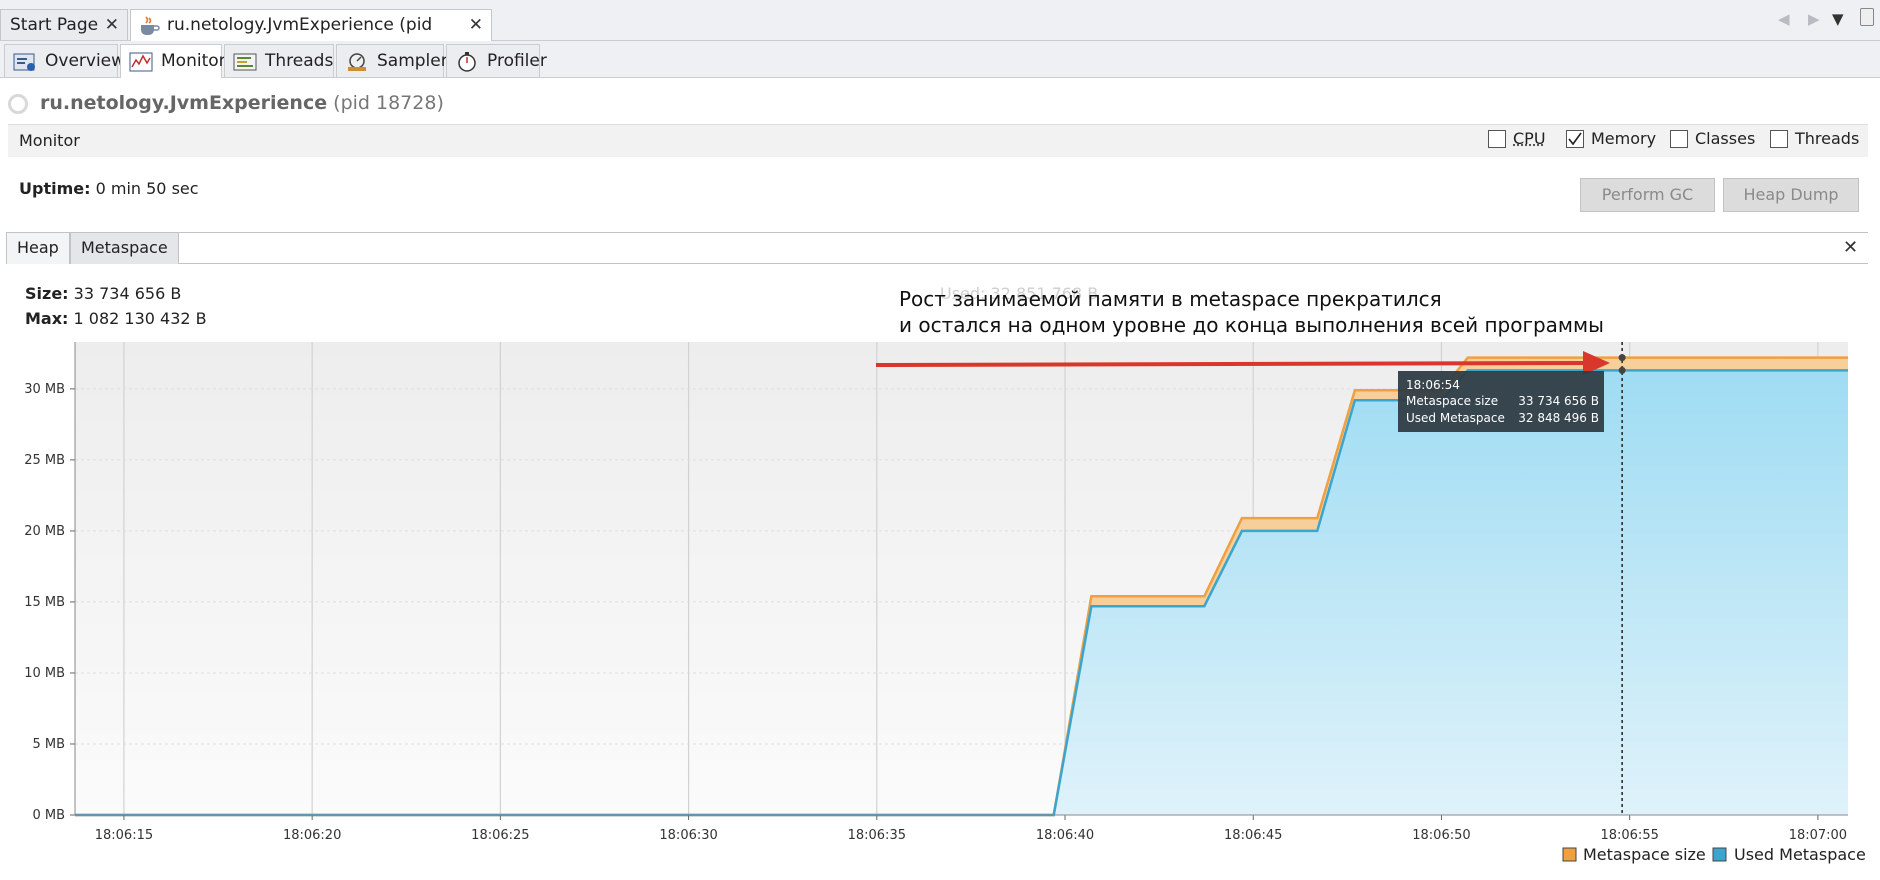 The height and width of the screenshot is (880, 1880). Describe the element at coordinates (1867, 17) in the screenshot. I see `restore-window-icon` at that location.